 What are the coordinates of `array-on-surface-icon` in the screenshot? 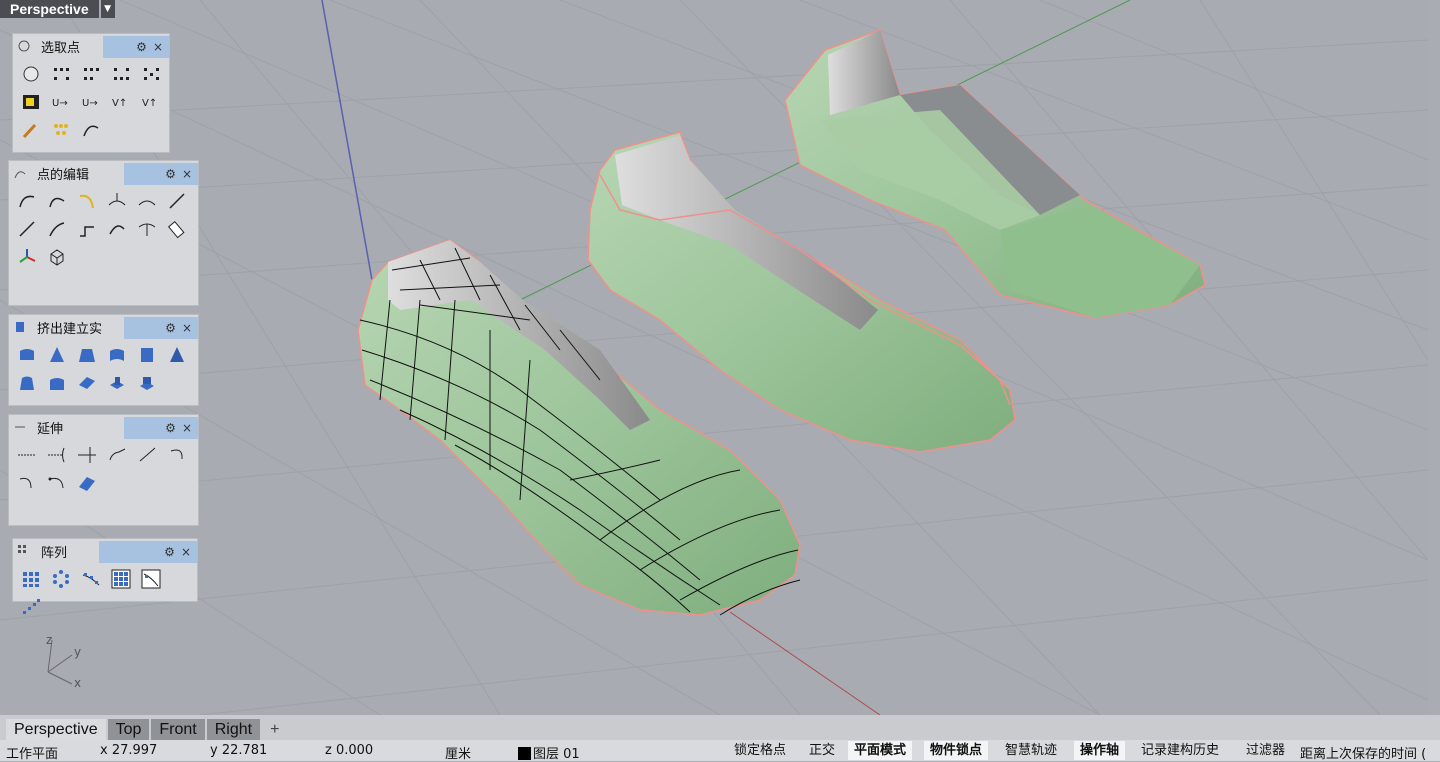 It's located at (121, 579).